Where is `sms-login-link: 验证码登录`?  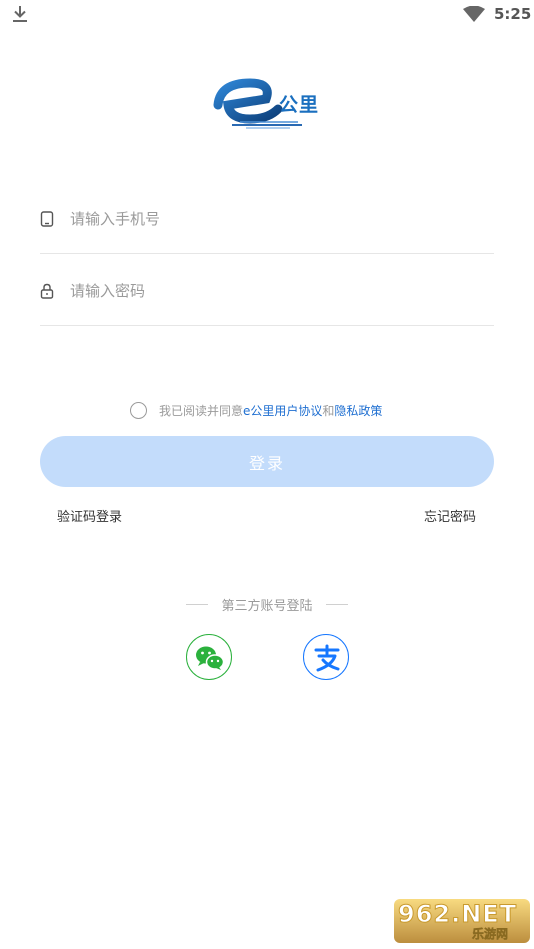
sms-login-link: 验证码登录 is located at coordinates (89, 515).